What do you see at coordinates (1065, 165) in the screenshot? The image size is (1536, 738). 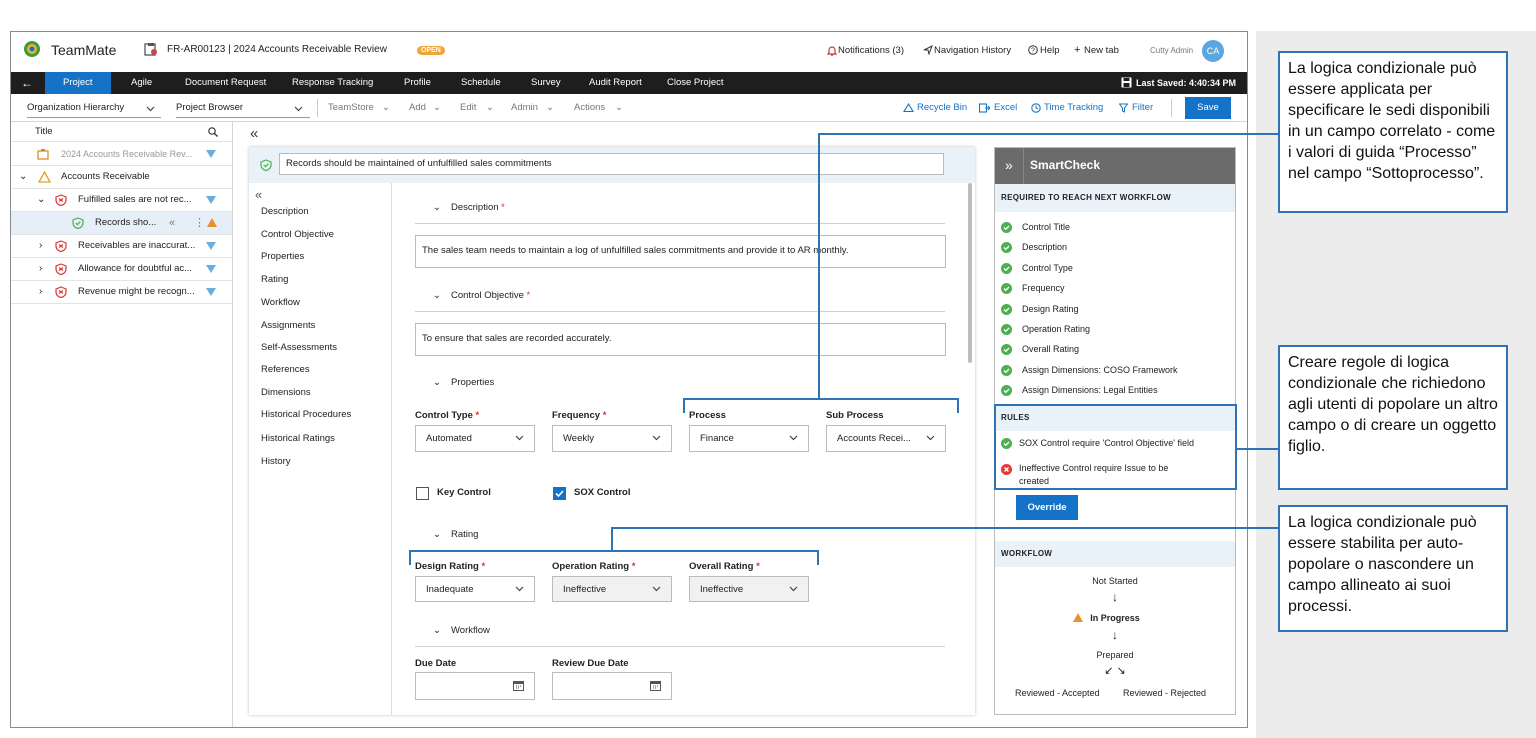 I see `smartcheck-title: SmartCheck` at bounding box center [1065, 165].